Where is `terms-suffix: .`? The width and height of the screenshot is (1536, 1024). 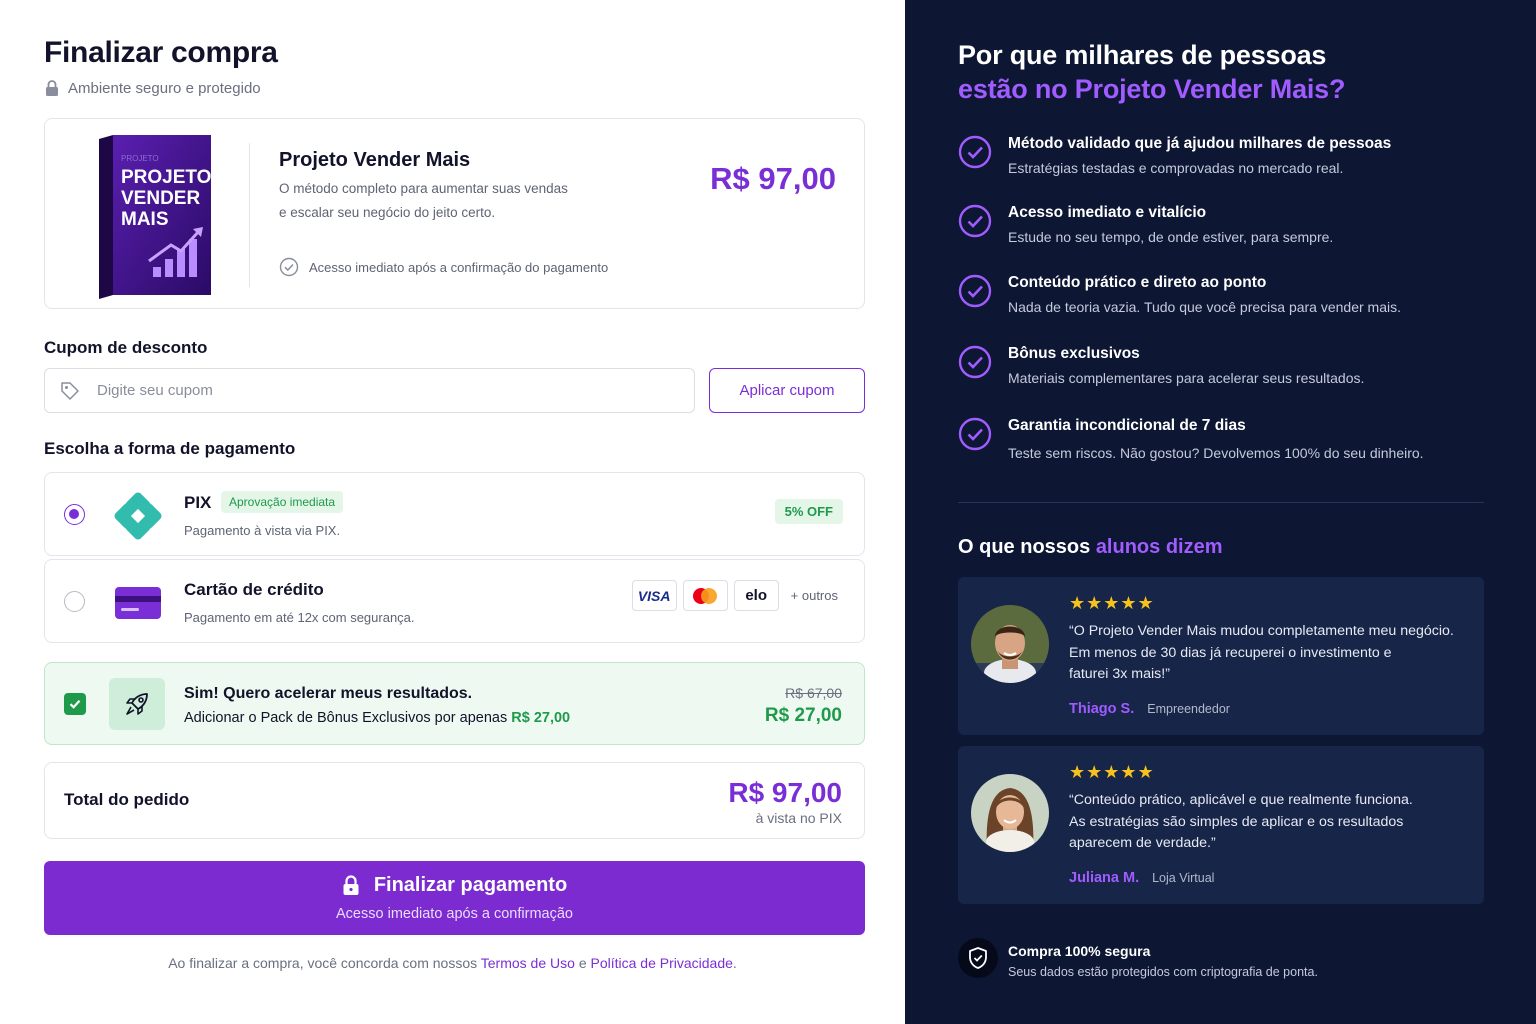 terms-suffix: . is located at coordinates (734, 963).